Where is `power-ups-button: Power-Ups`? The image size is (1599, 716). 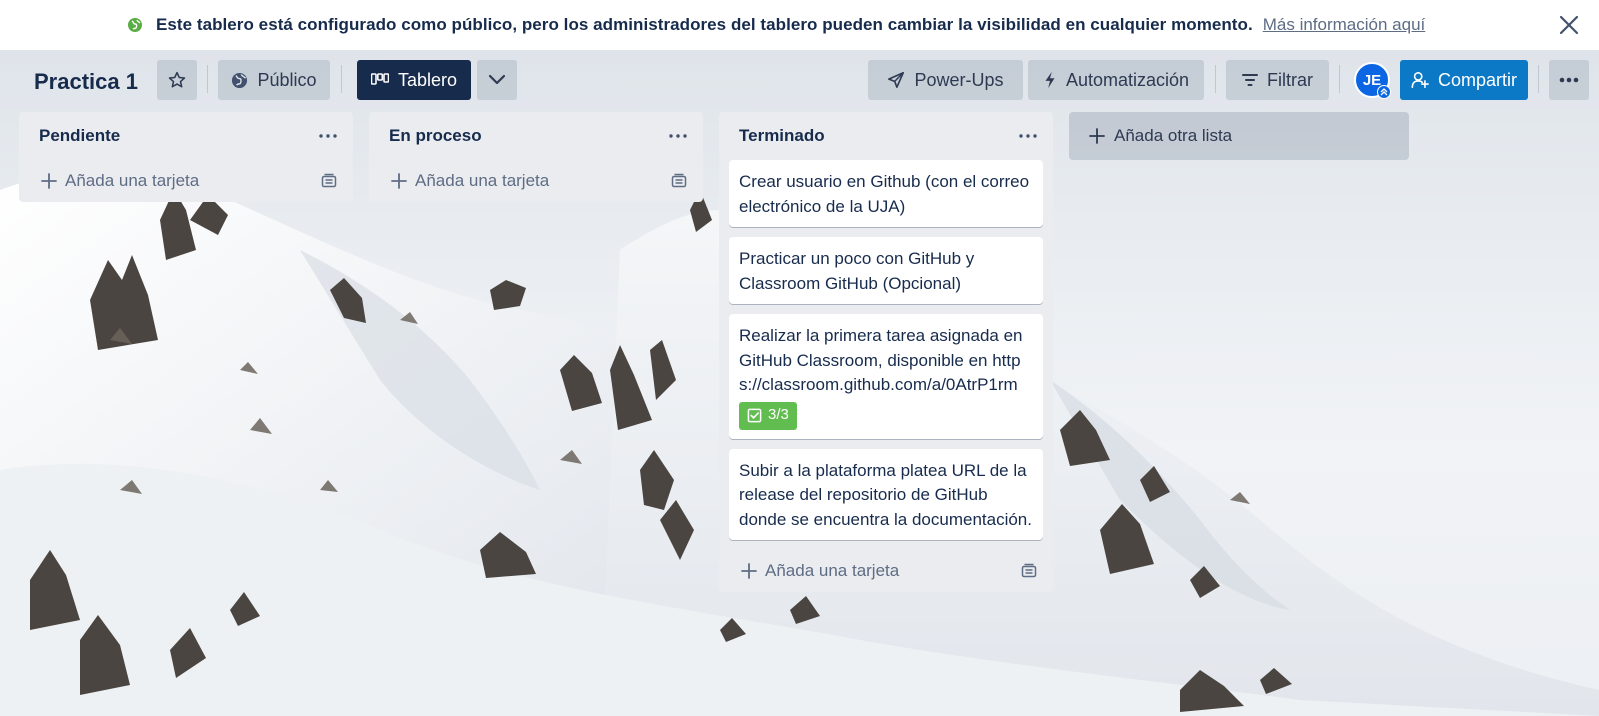 power-ups-button: Power-Ups is located at coordinates (945, 80).